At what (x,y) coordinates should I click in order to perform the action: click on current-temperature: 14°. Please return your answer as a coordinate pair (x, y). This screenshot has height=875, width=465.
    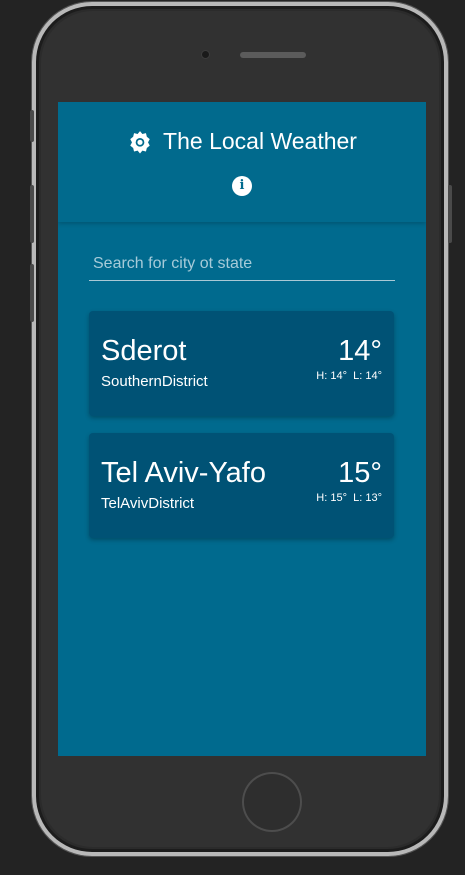
    Looking at the image, I should click on (360, 351).